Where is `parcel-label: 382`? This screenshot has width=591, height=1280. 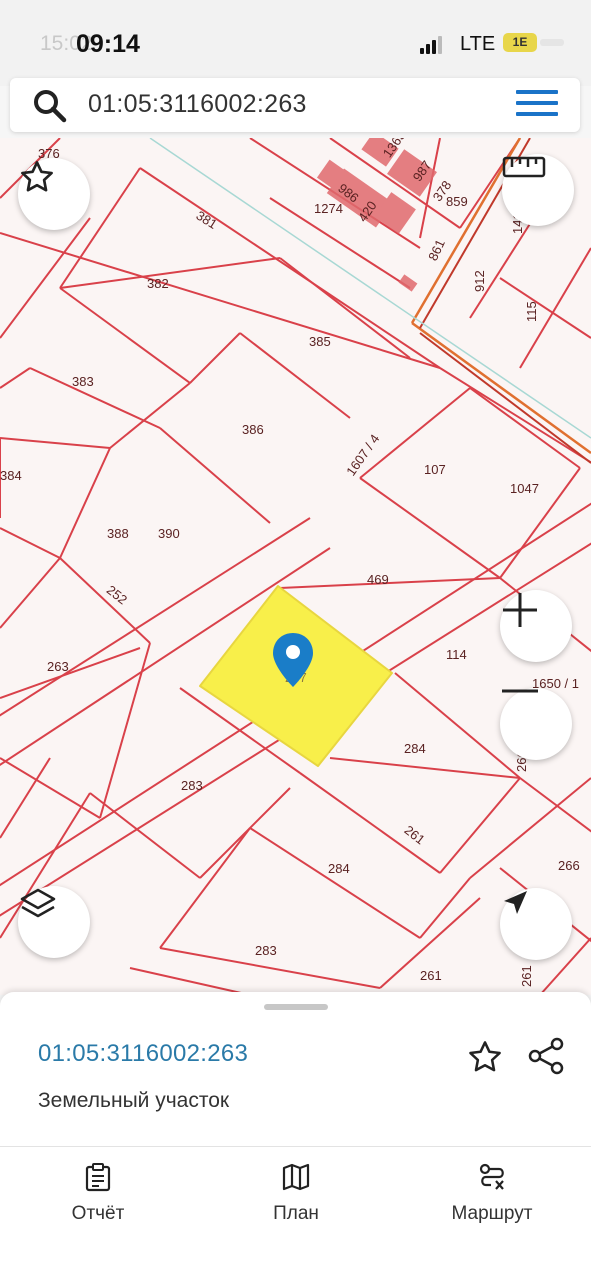 parcel-label: 382 is located at coordinates (158, 283).